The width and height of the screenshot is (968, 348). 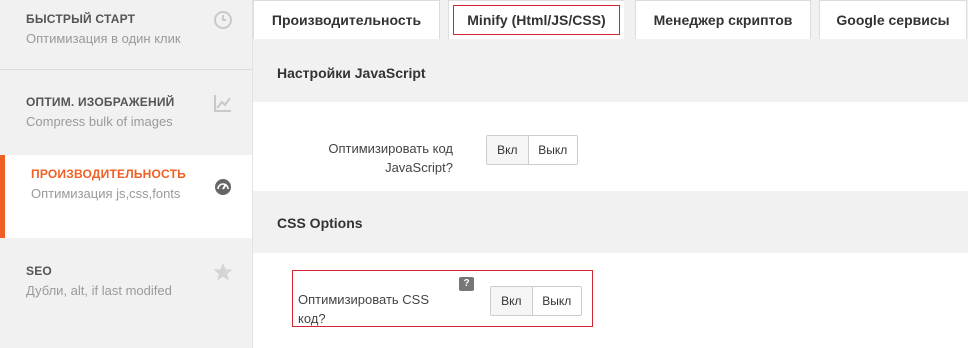 I want to click on sidebar-item-subtitle: Оптимизация в один клик, so click(x=103, y=38).